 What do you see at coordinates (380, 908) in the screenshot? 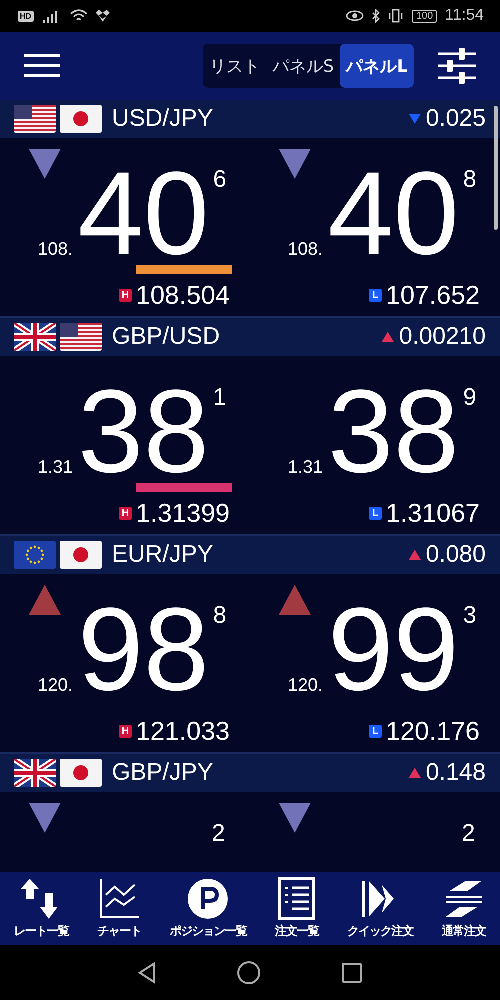
I see `nav-item: クイック注文` at bounding box center [380, 908].